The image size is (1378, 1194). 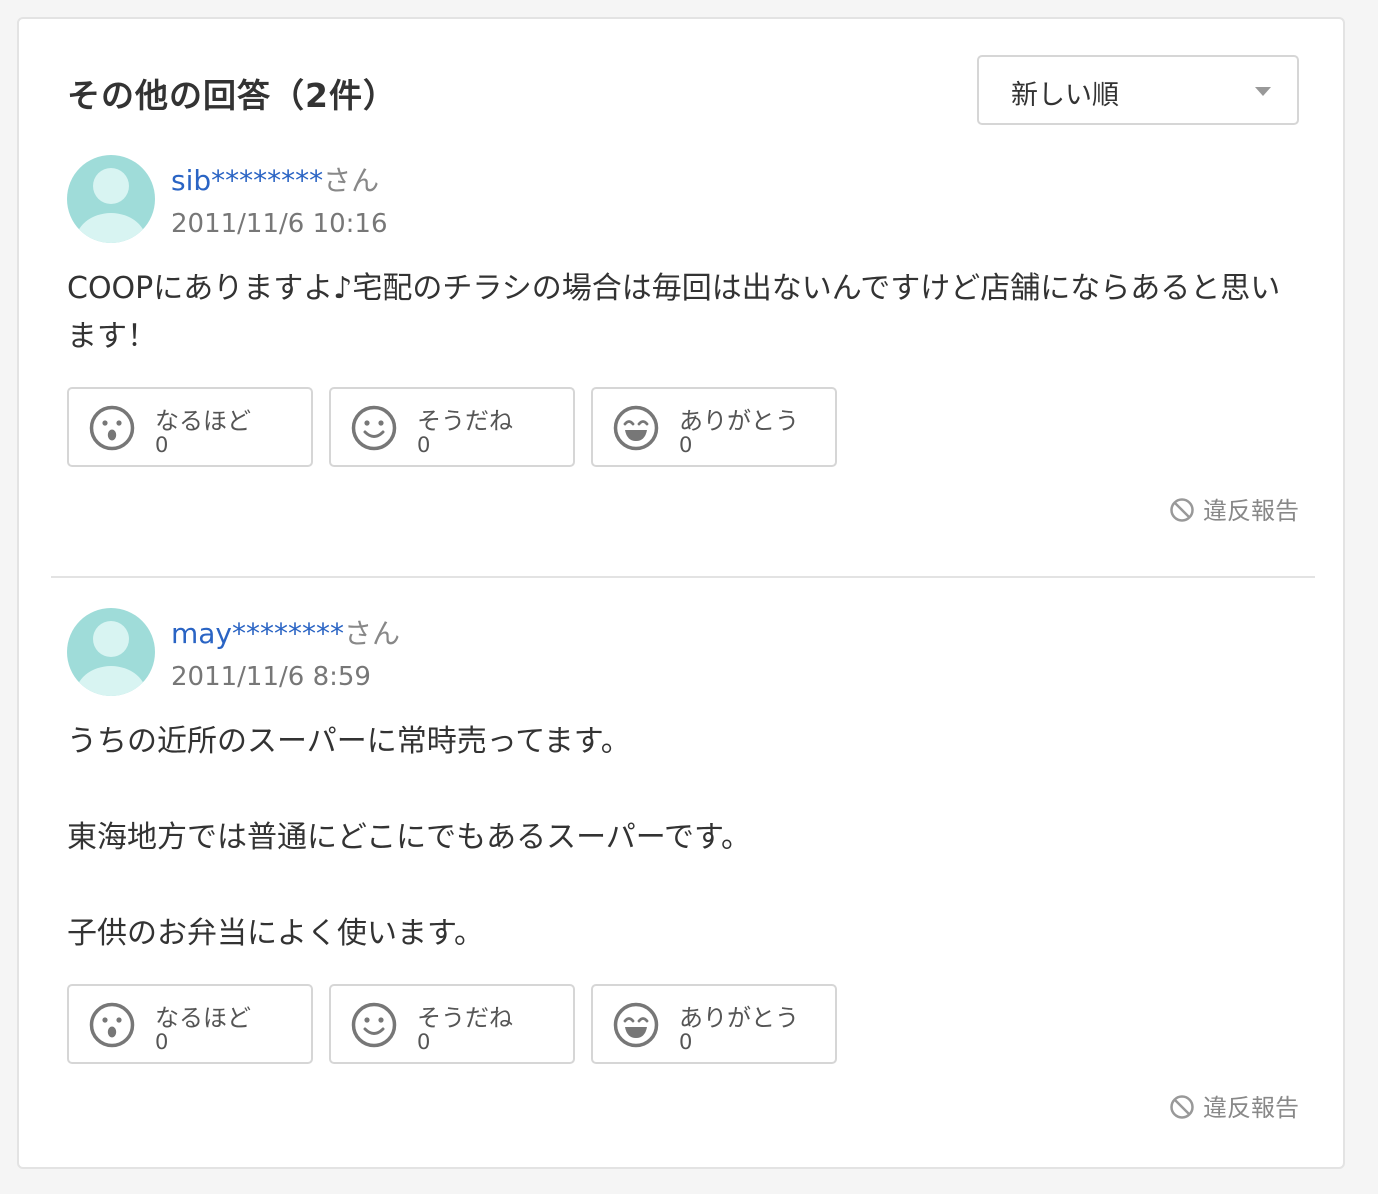 What do you see at coordinates (683, 577) in the screenshot?
I see `answer-divider` at bounding box center [683, 577].